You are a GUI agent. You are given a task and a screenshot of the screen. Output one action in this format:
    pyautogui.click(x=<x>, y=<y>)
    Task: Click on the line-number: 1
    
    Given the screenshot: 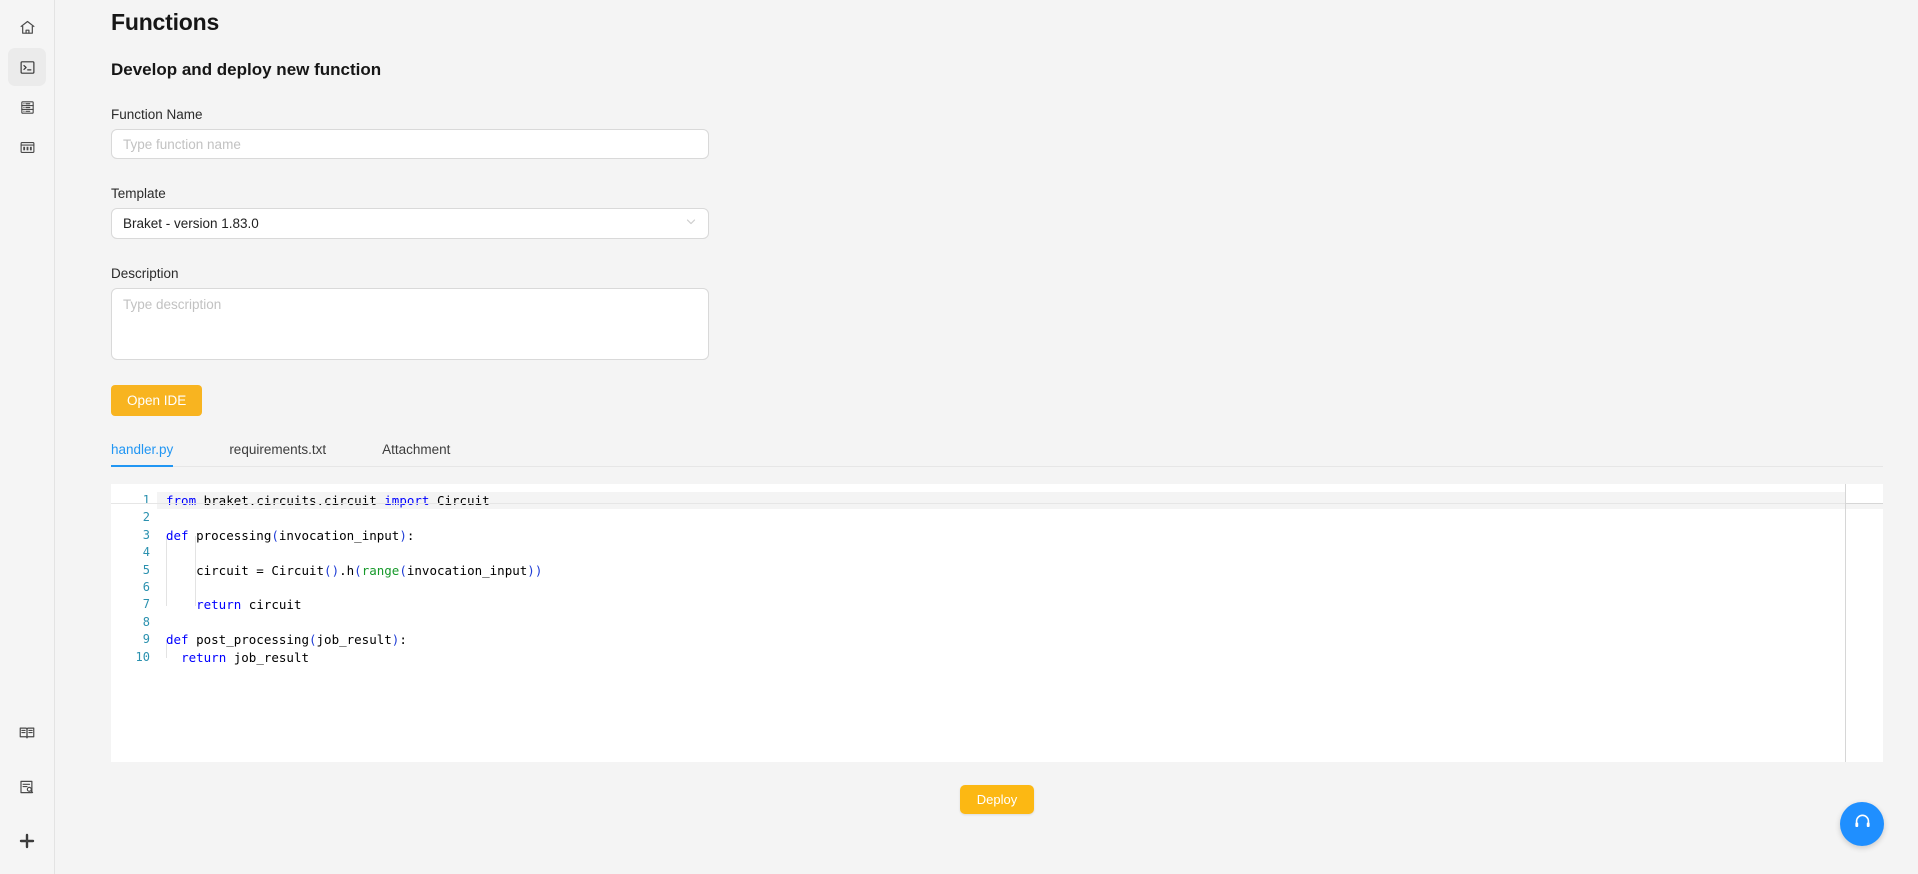 What is the action you would take?
    pyautogui.click(x=146, y=500)
    